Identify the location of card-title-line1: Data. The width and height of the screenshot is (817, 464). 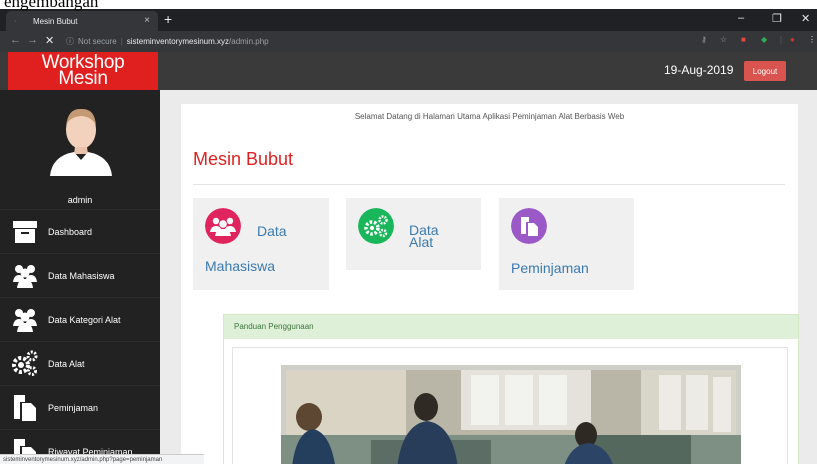
(272, 231).